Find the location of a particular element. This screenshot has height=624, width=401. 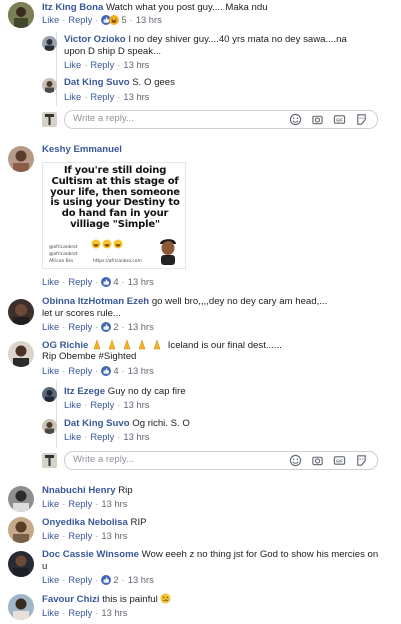

reaction-count: 5 is located at coordinates (123, 19).